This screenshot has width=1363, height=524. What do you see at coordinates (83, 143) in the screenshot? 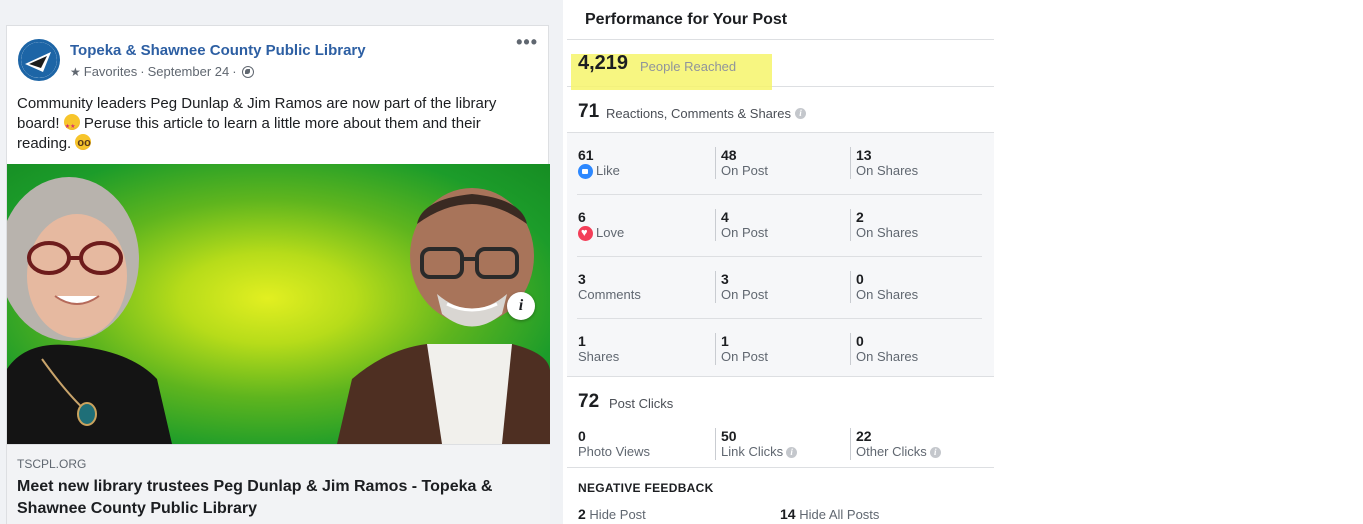
I see `nerd-face-emoji-icon` at bounding box center [83, 143].